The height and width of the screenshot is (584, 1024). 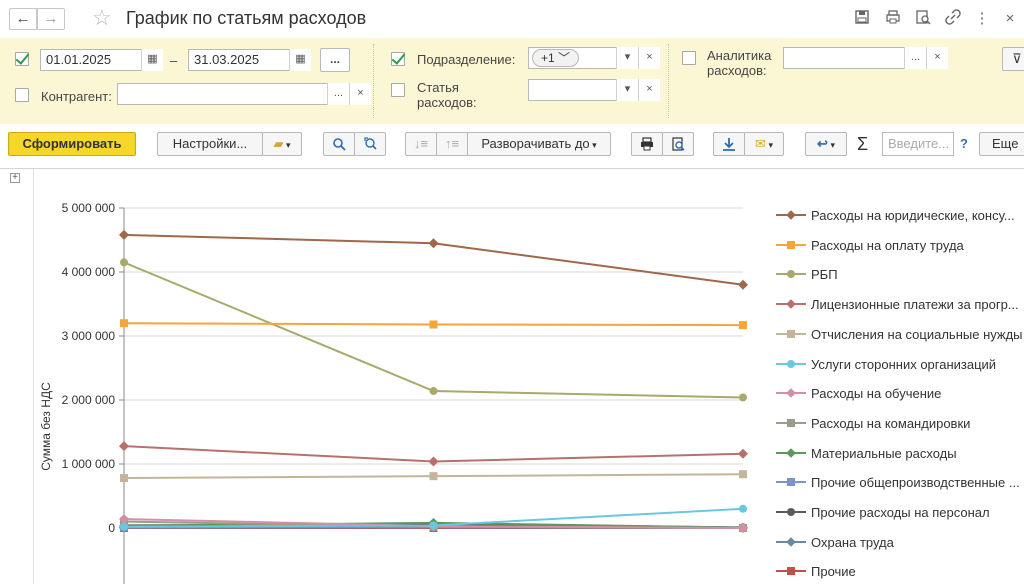 What do you see at coordinates (900, 364) in the screenshot?
I see `legend-item: Услуги сторонних организаций` at bounding box center [900, 364].